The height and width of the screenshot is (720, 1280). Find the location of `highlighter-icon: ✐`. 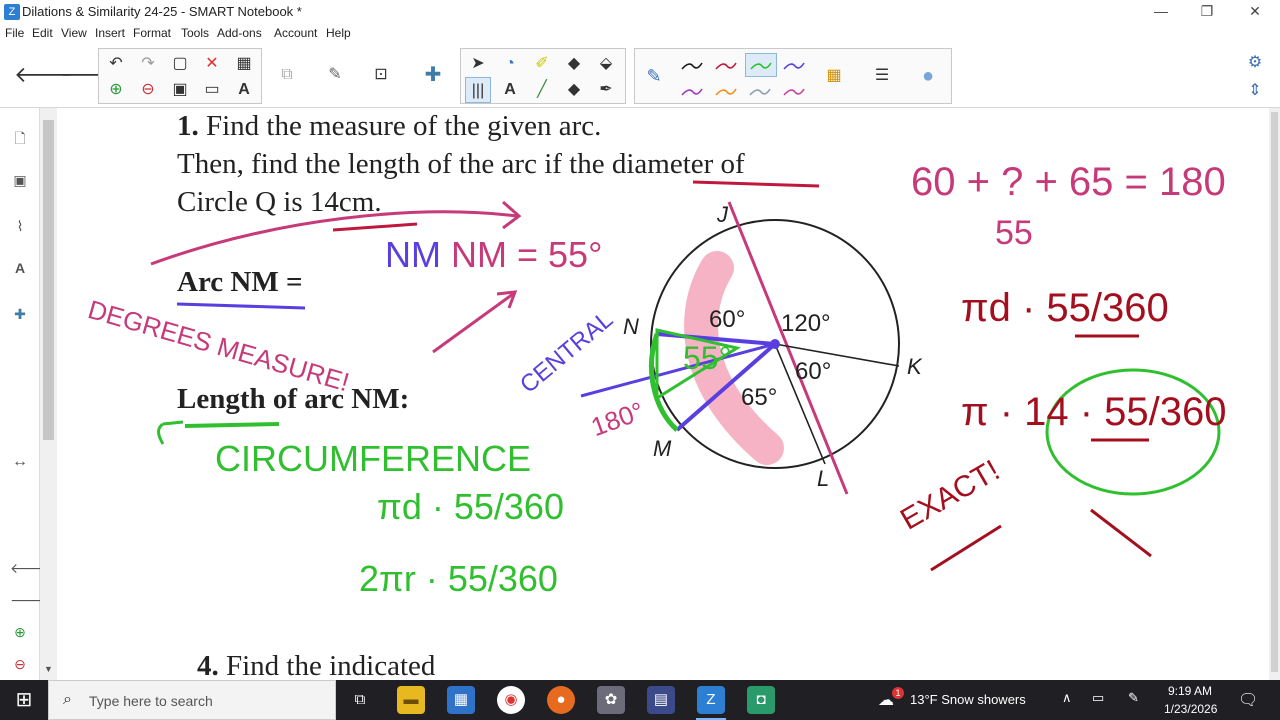

highlighter-icon: ✐ is located at coordinates (542, 64).